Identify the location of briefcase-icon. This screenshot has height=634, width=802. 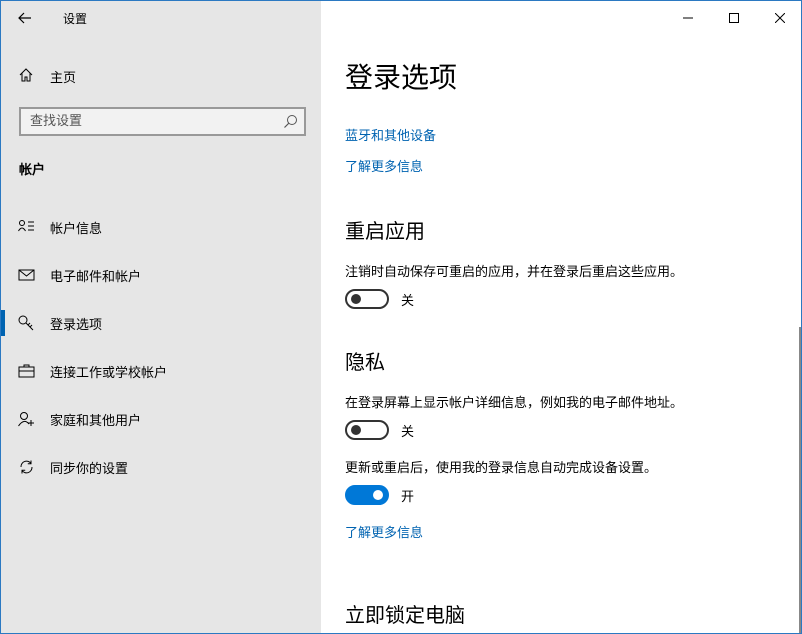
(26, 371).